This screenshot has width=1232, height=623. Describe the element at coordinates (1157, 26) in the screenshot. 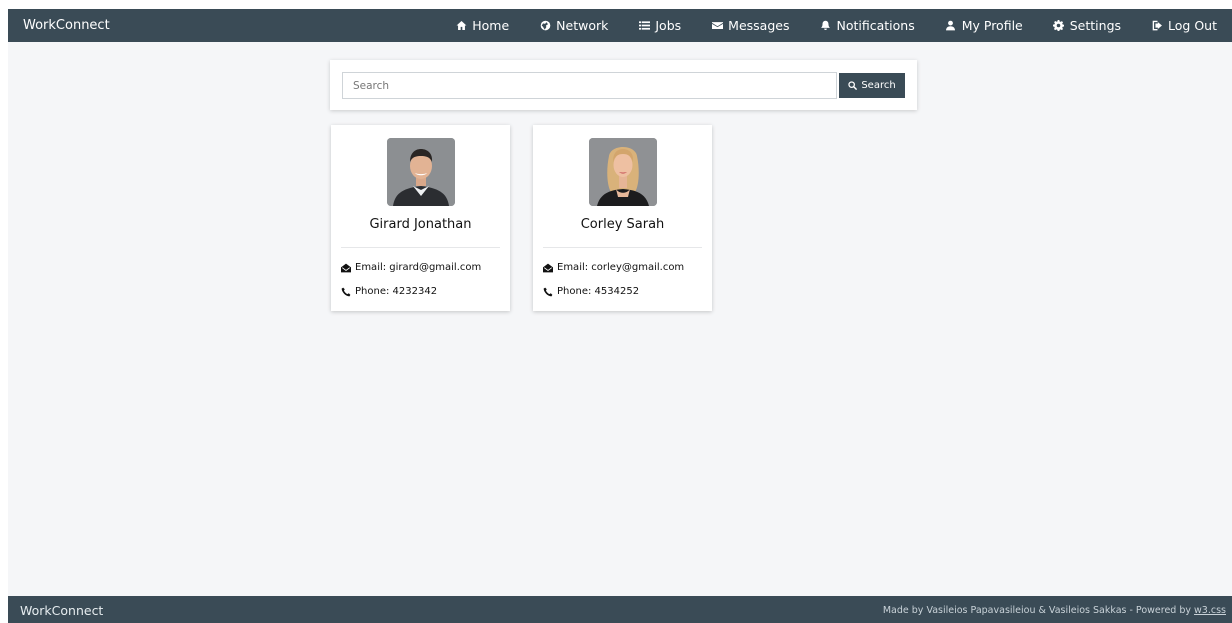

I see `logout-icon` at that location.